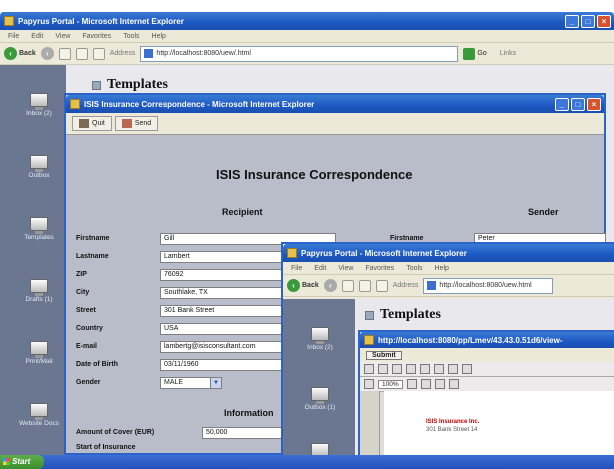 This screenshot has height=469, width=614. What do you see at coordinates (320, 347) in the screenshot?
I see `nav-label: Inbox (2)` at bounding box center [320, 347].